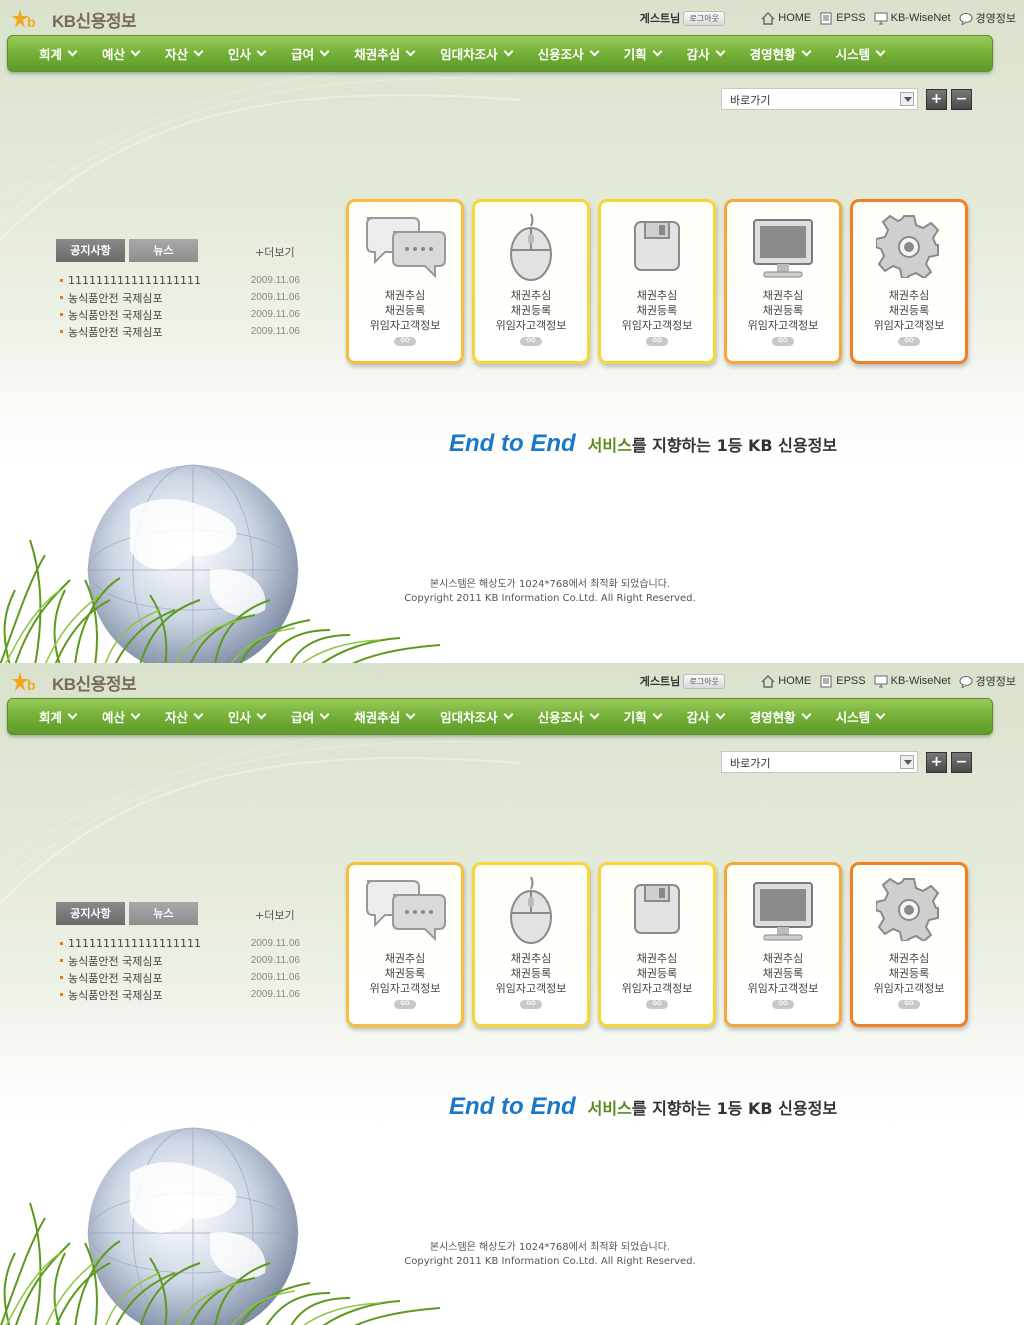 The image size is (1024, 1325). What do you see at coordinates (698, 717) in the screenshot?
I see `gnb-item-label: 감사` at bounding box center [698, 717].